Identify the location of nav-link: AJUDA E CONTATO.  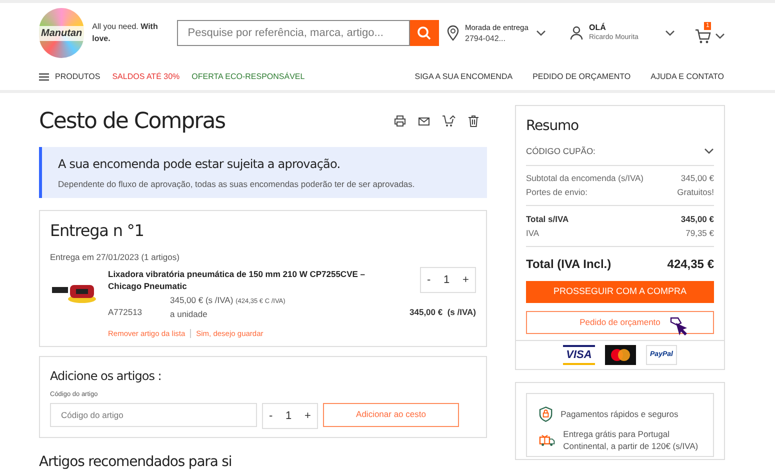
(687, 76).